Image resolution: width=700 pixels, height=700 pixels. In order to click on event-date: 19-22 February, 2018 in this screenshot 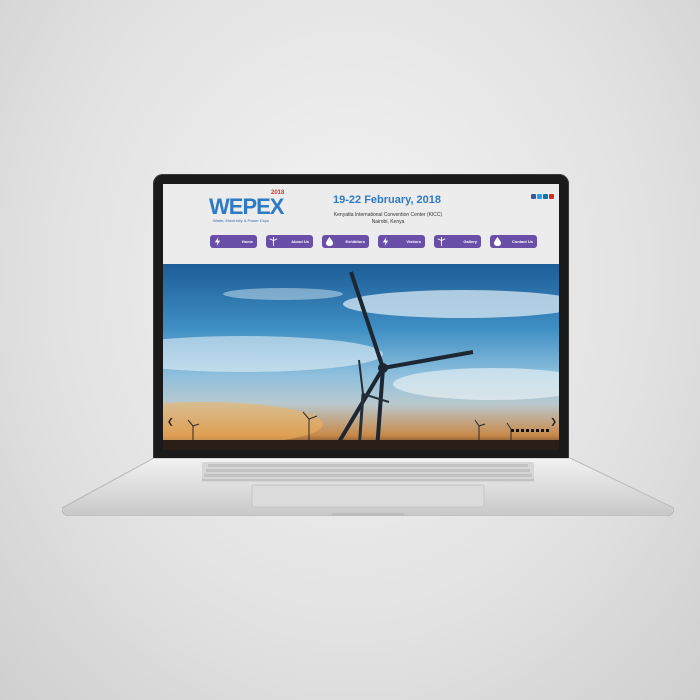, I will do `click(387, 200)`.